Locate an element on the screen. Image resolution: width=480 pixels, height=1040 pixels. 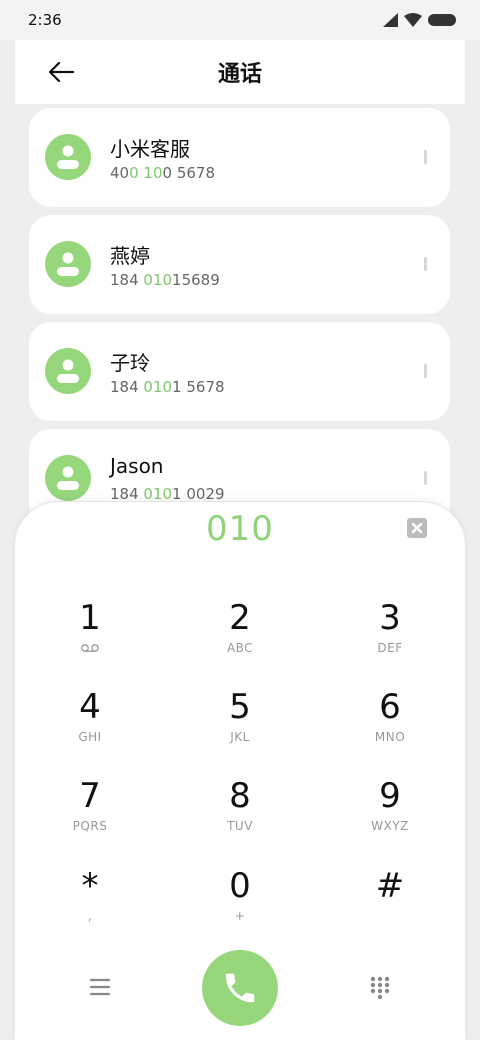
phone-icon is located at coordinates (240, 988).